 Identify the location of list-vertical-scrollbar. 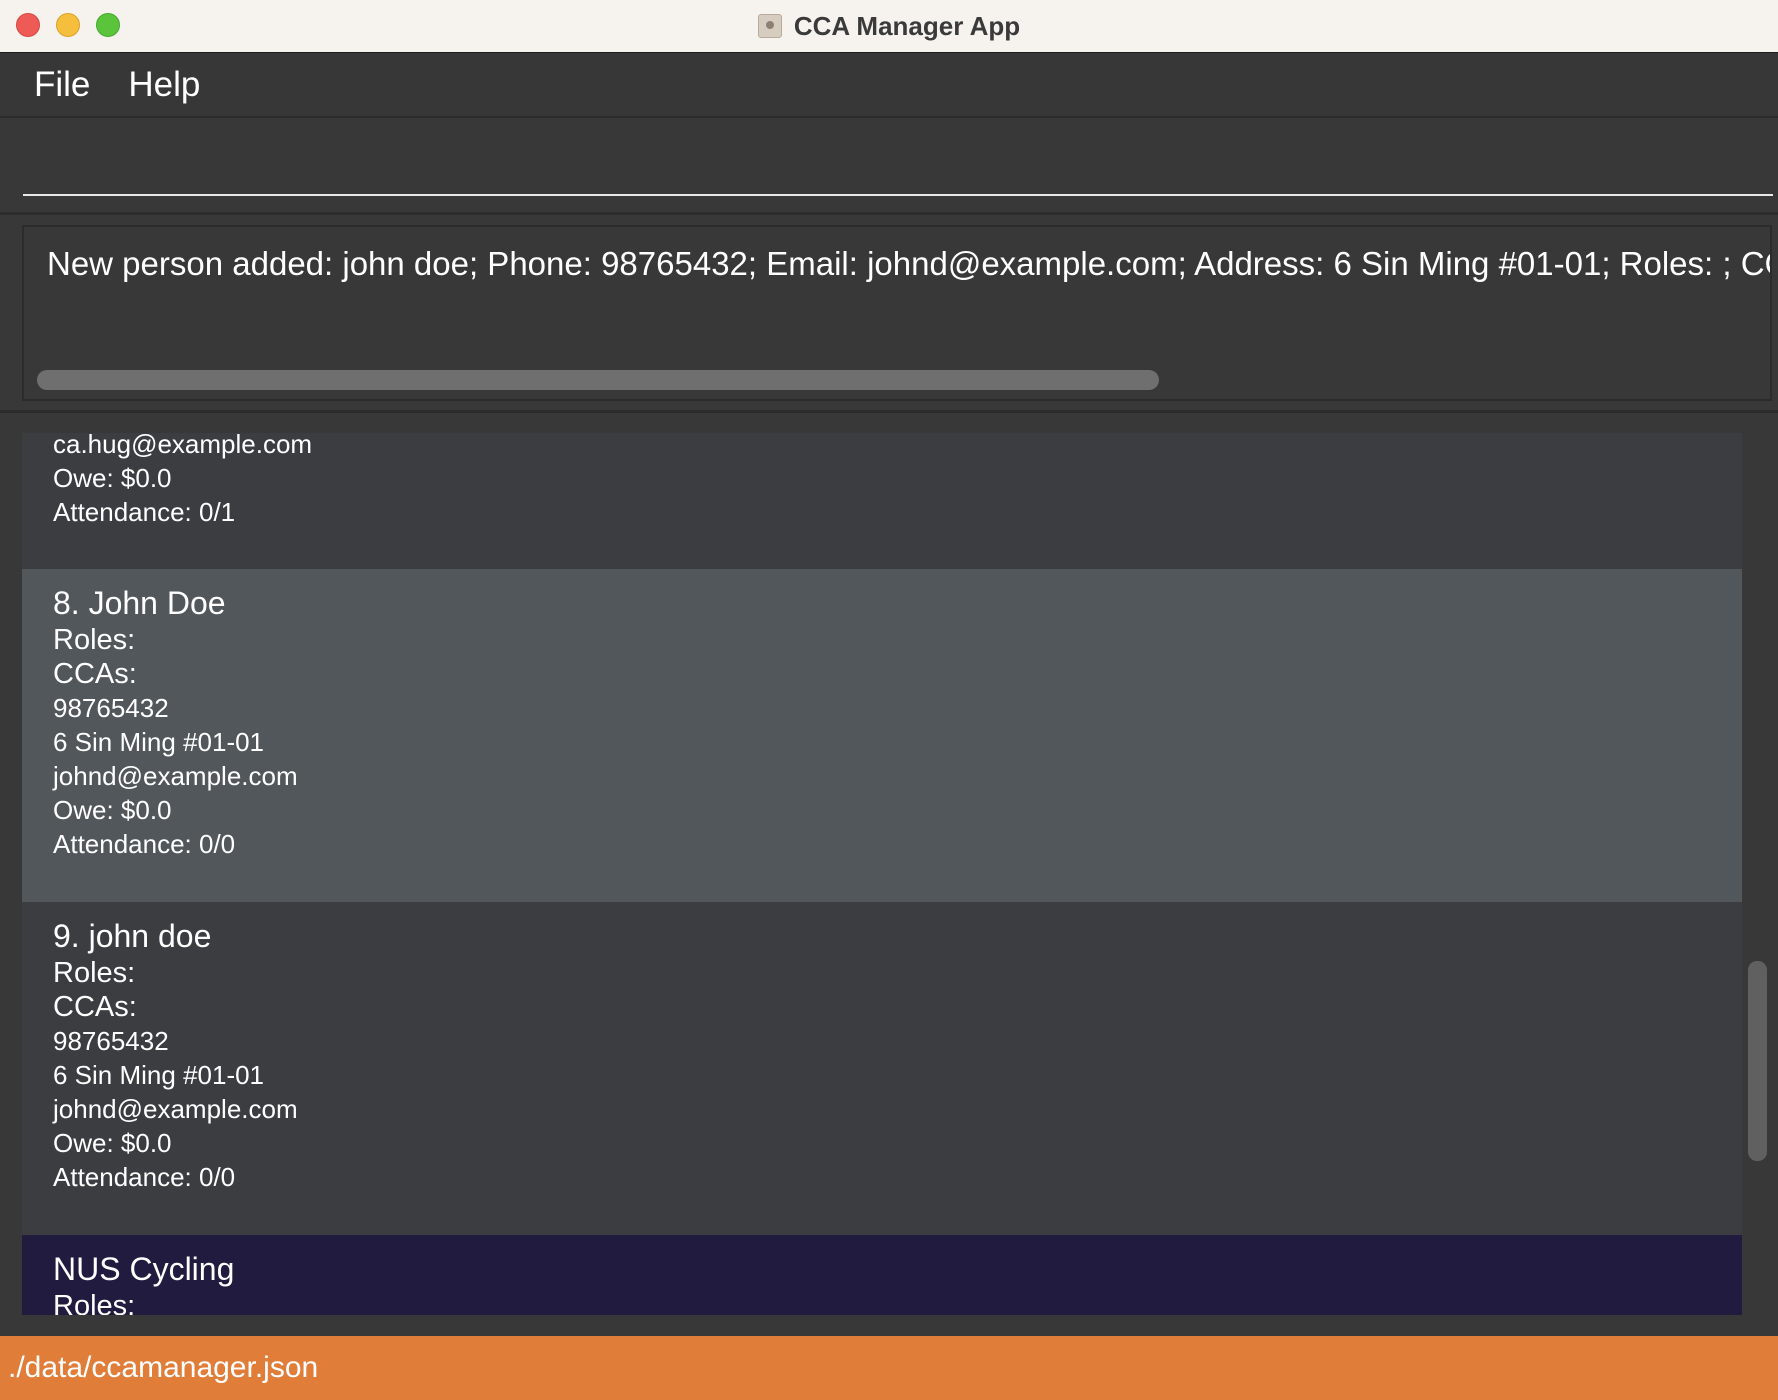
(1757, 1061).